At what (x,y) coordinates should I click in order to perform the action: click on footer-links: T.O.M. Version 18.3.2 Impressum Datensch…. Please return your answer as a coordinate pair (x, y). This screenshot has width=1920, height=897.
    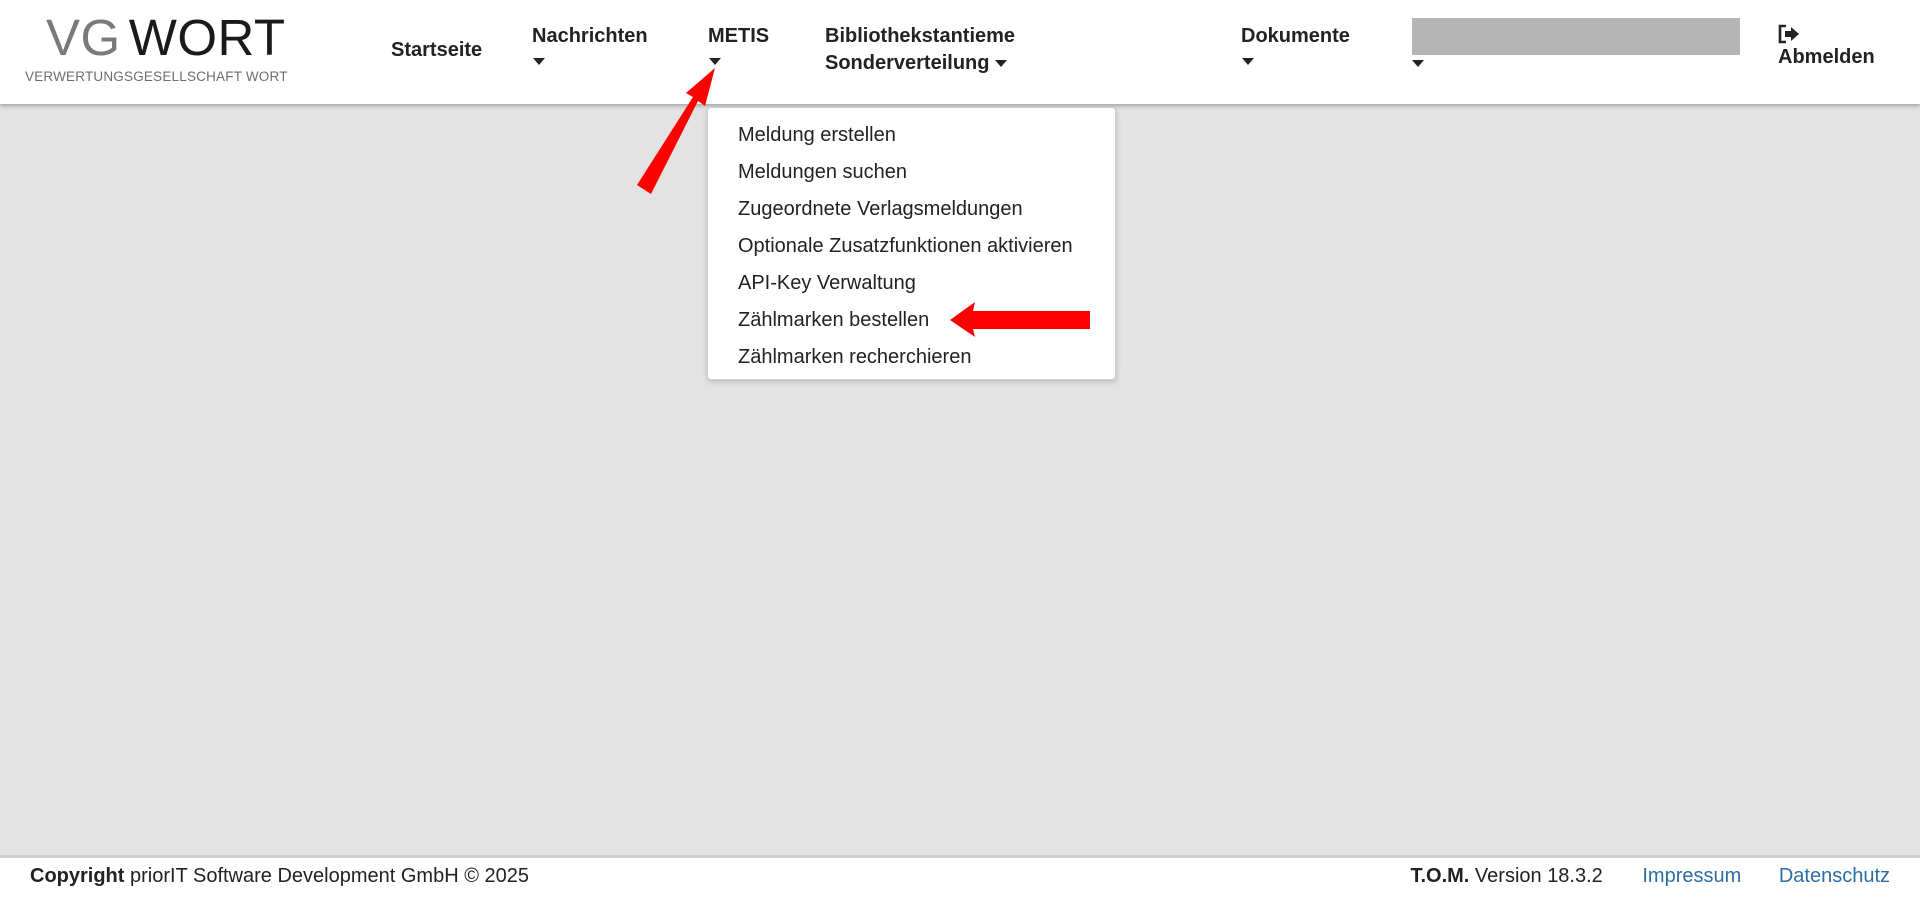
    Looking at the image, I should click on (1650, 876).